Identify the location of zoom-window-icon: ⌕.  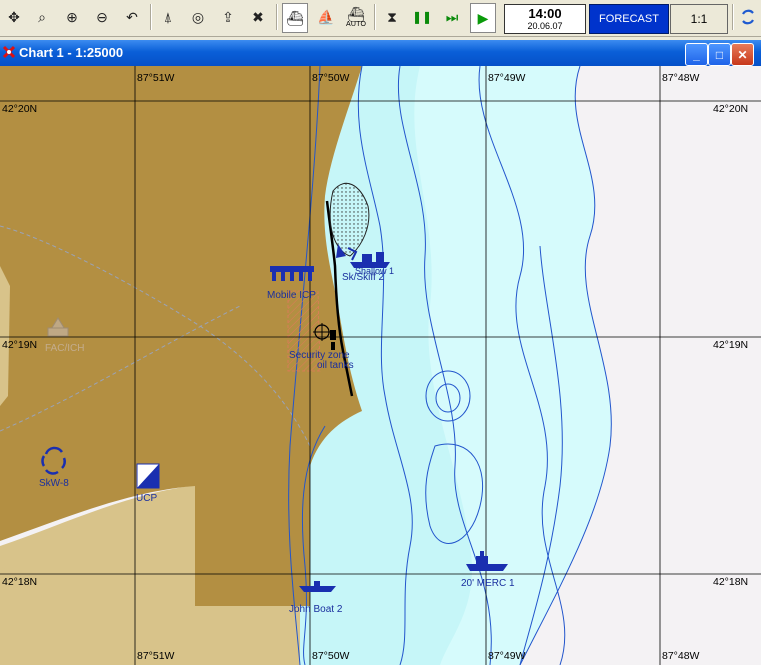
(42, 17).